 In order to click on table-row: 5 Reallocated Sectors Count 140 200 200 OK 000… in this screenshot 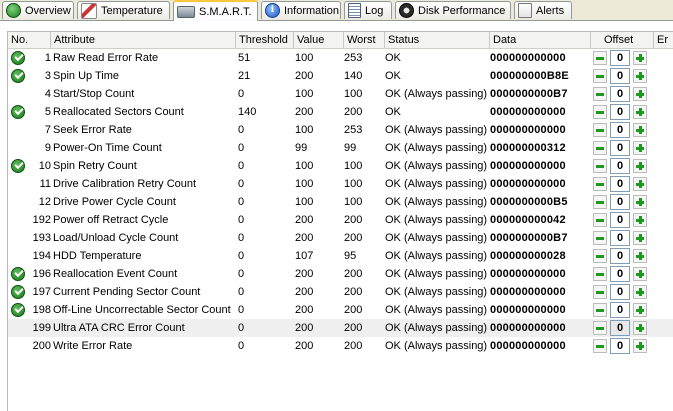, I will do `click(340, 112)`.